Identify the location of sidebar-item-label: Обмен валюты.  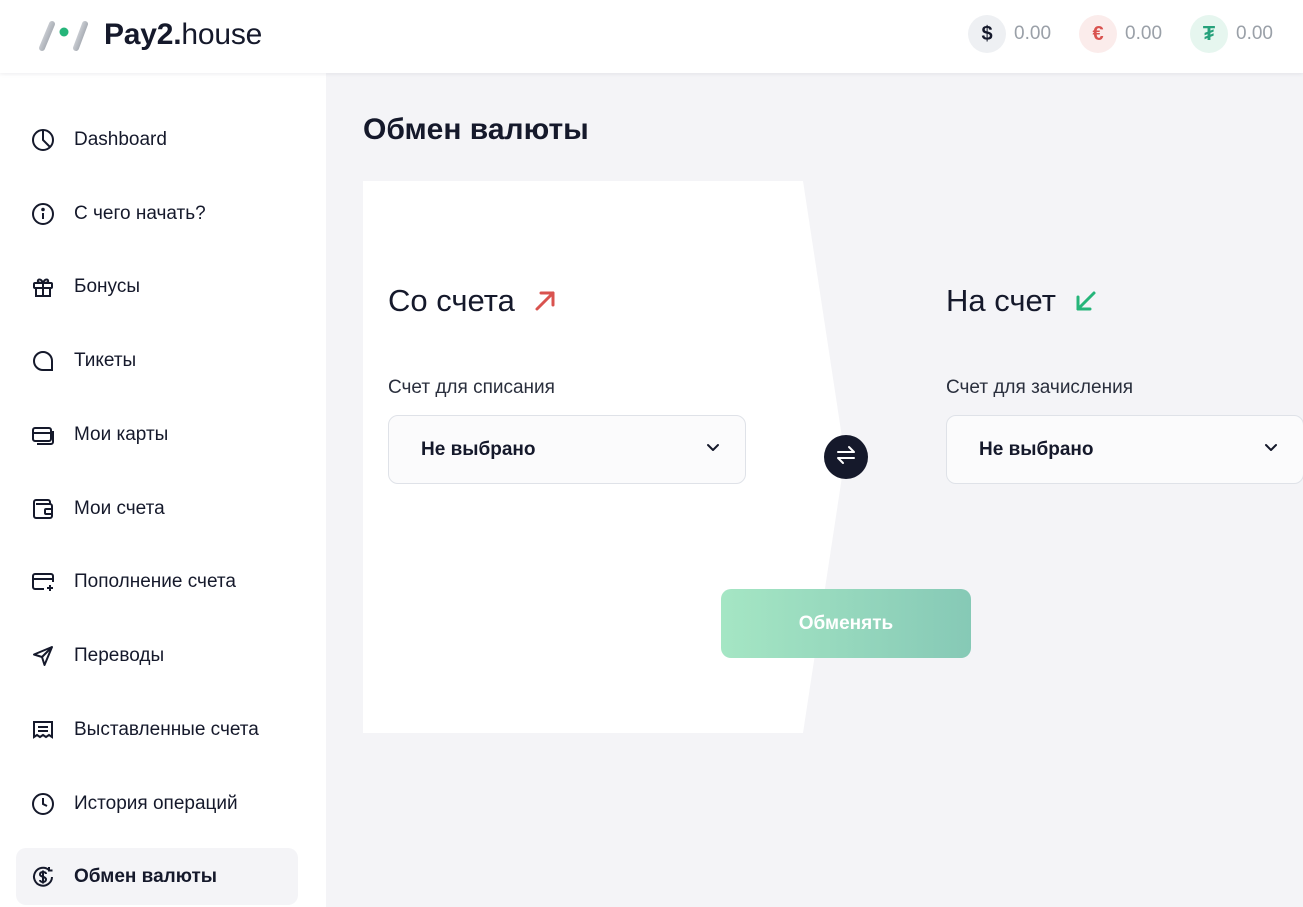
(145, 876).